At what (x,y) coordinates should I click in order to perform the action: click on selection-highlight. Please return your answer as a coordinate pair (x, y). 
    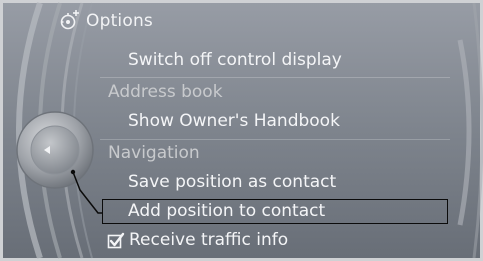
    Looking at the image, I should click on (275, 211).